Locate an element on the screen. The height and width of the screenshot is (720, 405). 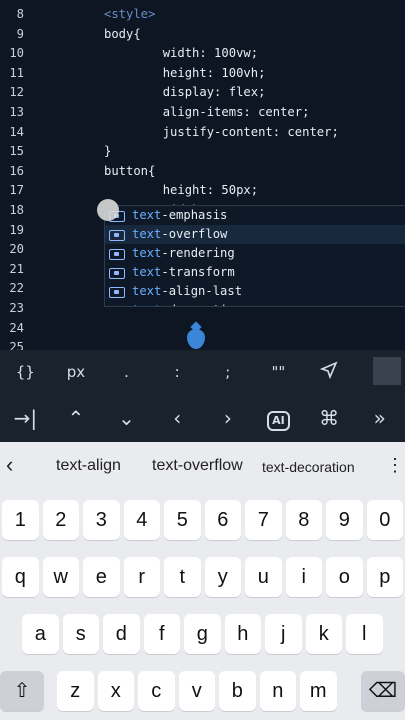
key-m: m is located at coordinates (318, 691).